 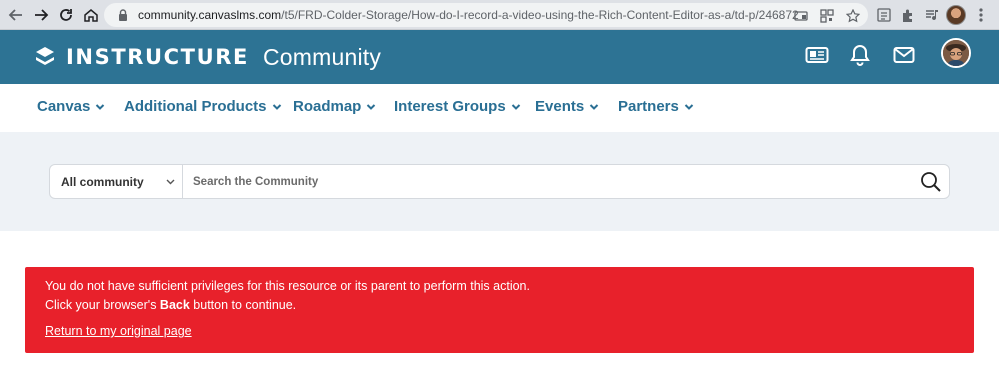 What do you see at coordinates (123, 15) in the screenshot?
I see `lock-icon` at bounding box center [123, 15].